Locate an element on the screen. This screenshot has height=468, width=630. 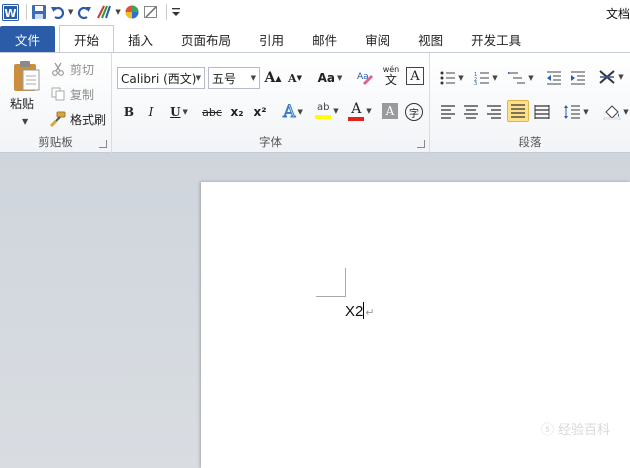
decrease-indent-button is located at coordinates (554, 78).